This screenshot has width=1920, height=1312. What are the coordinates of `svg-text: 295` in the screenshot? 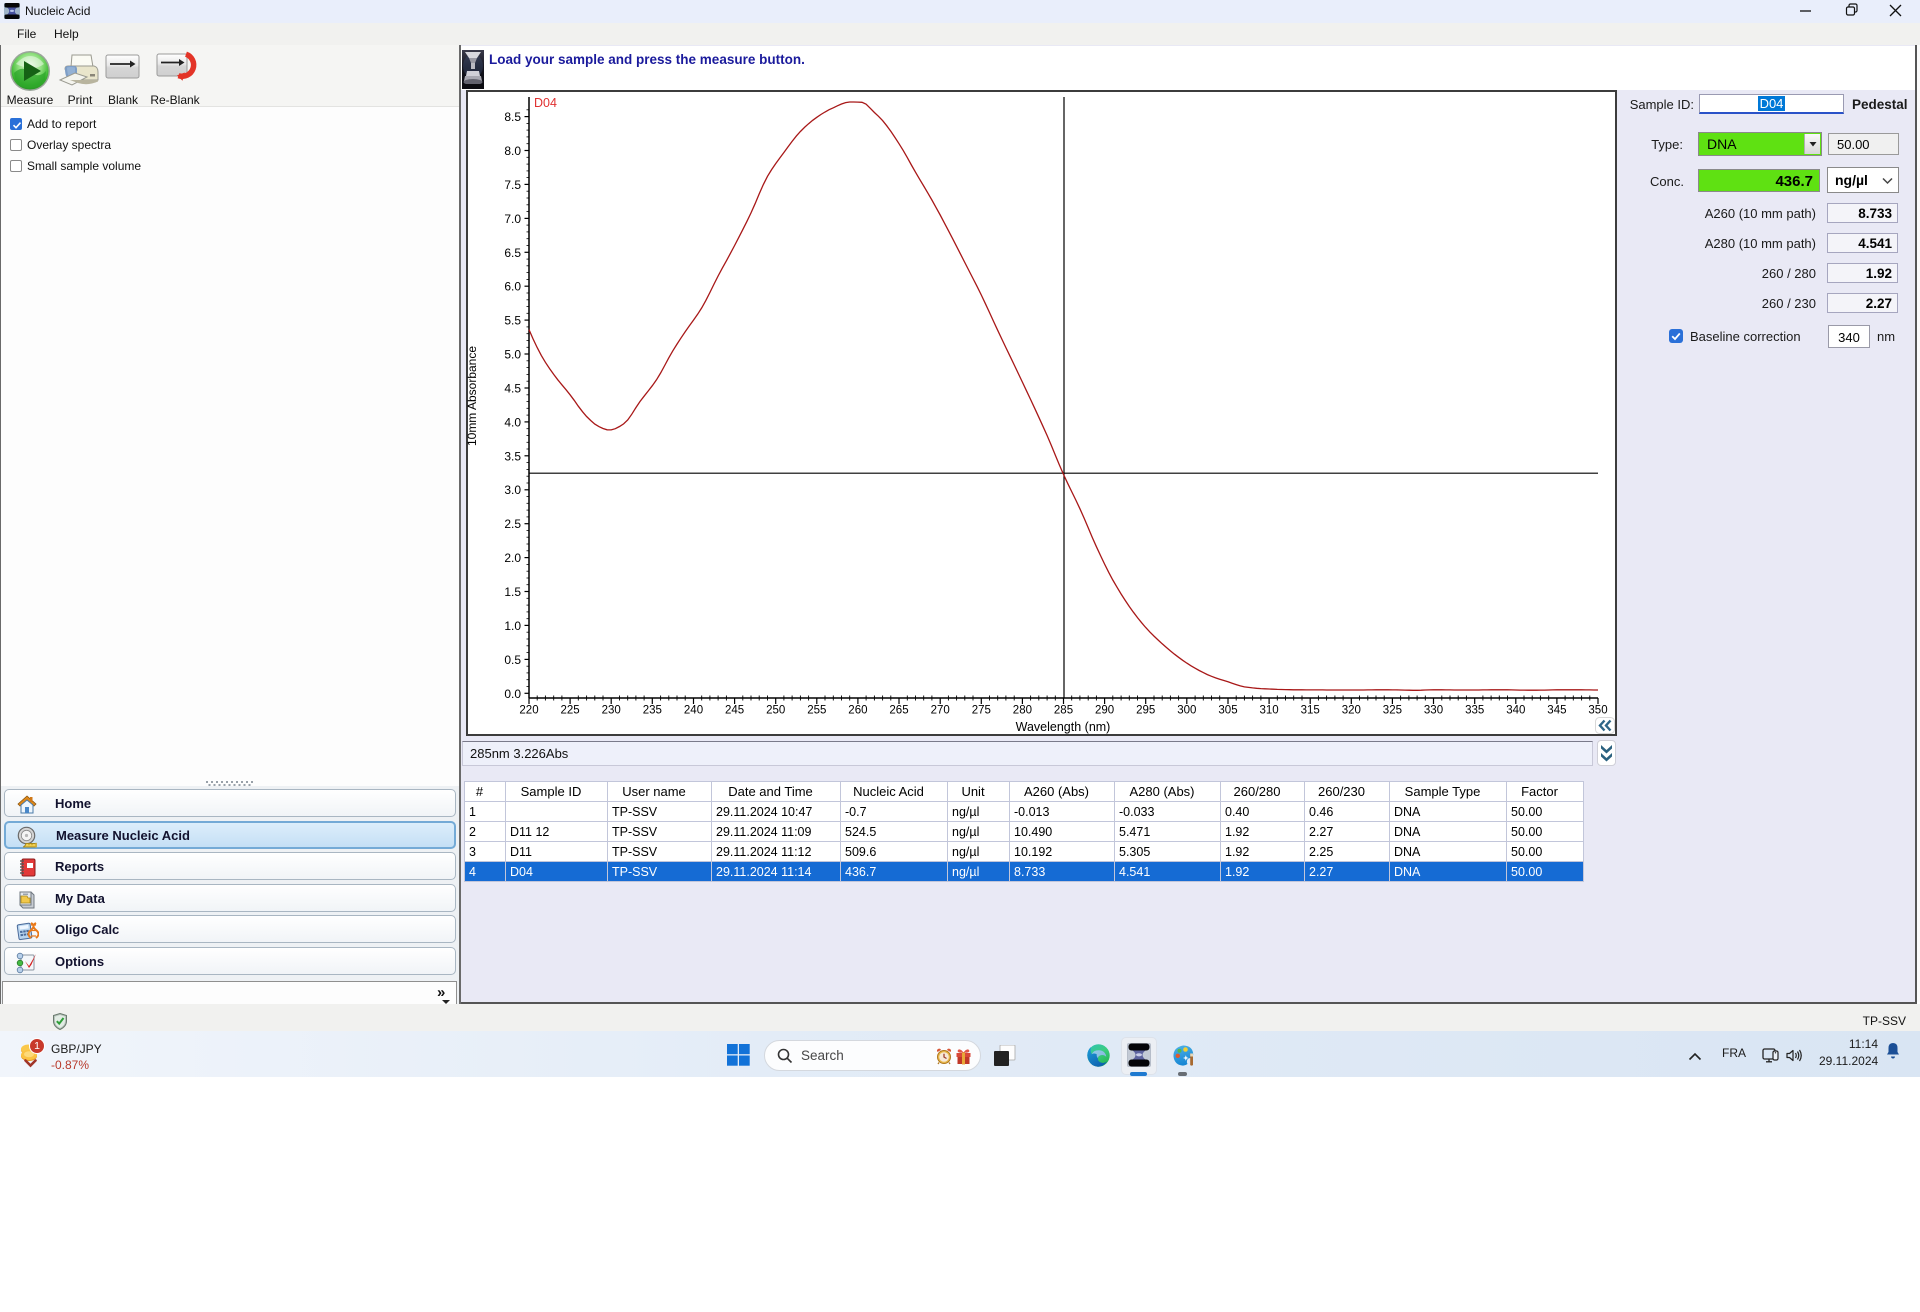 It's located at (1145, 711).